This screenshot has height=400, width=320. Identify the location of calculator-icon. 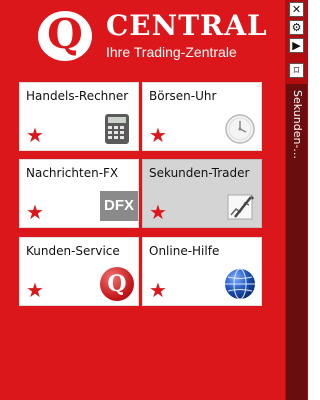
(117, 129).